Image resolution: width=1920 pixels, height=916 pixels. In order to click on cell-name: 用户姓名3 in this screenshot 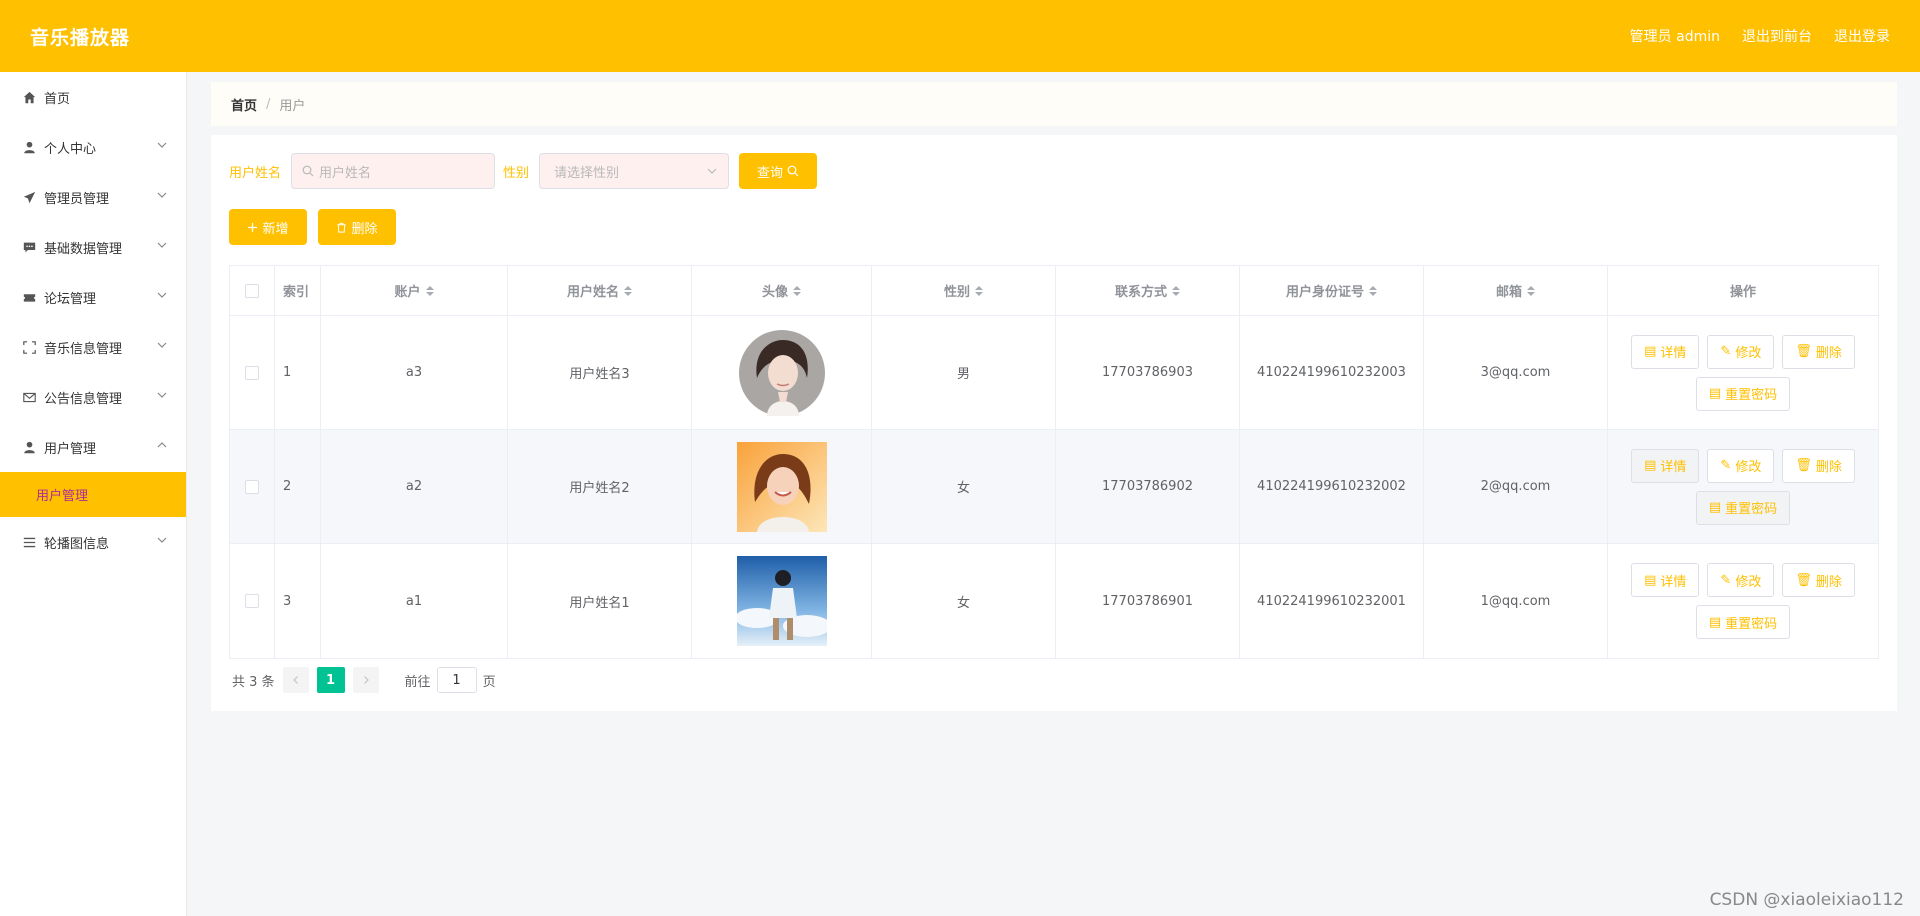, I will do `click(600, 372)`.